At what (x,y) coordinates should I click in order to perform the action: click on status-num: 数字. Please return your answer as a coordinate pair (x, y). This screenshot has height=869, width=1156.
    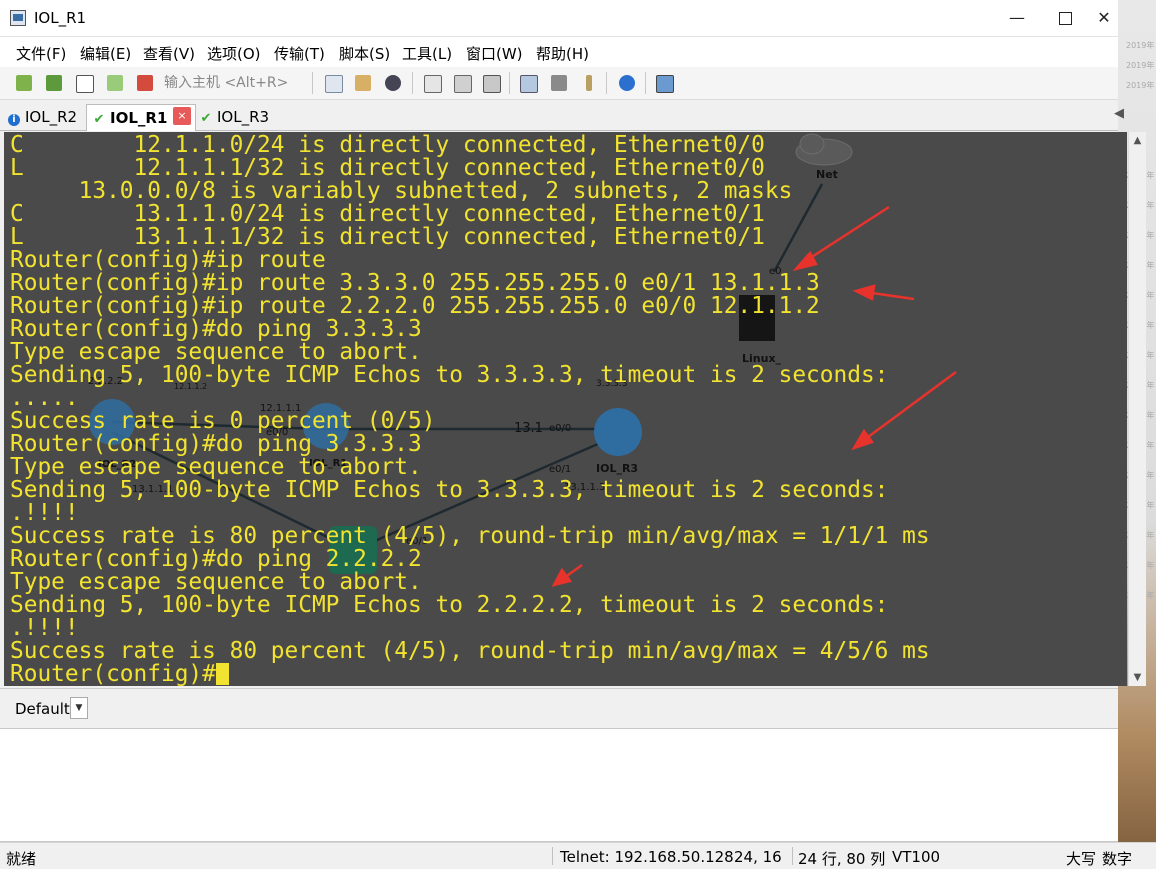
    Looking at the image, I should click on (1117, 859).